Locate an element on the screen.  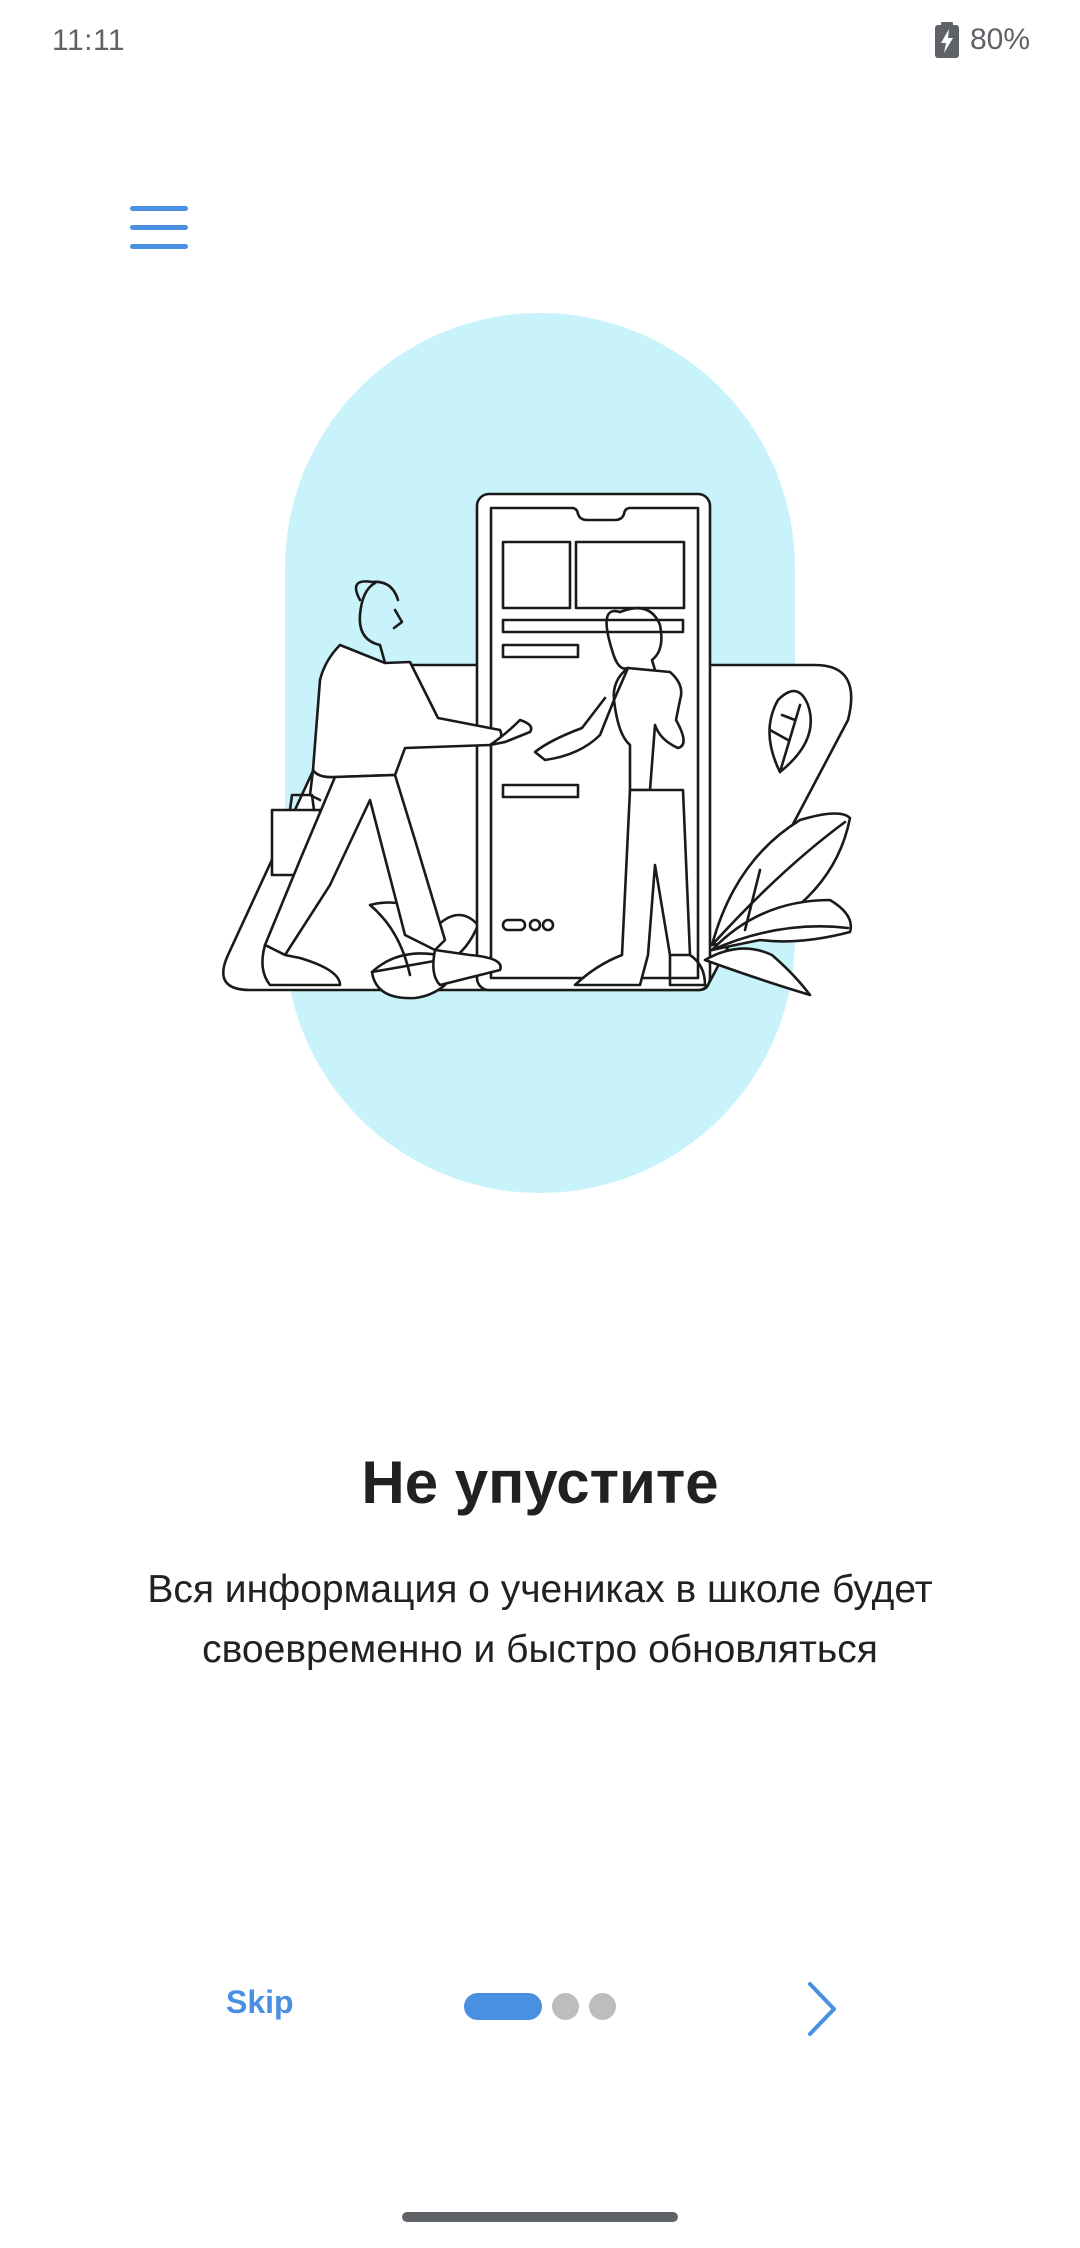
skip-button: Skip is located at coordinates (260, 2002).